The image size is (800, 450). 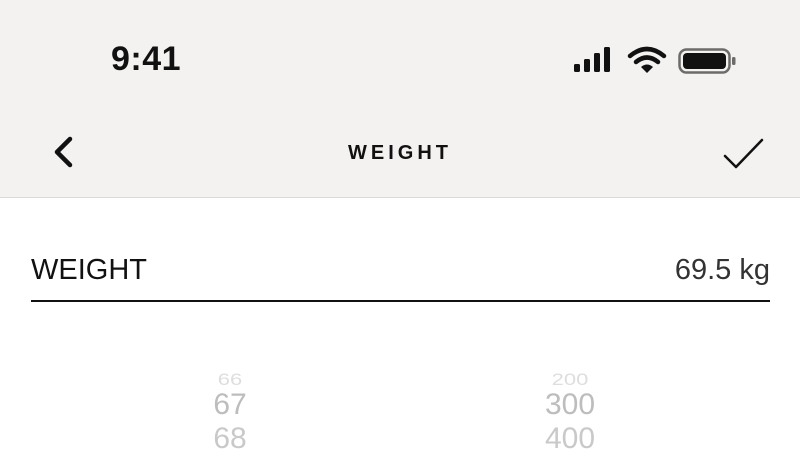 I want to click on battery-icon, so click(x=707, y=61).